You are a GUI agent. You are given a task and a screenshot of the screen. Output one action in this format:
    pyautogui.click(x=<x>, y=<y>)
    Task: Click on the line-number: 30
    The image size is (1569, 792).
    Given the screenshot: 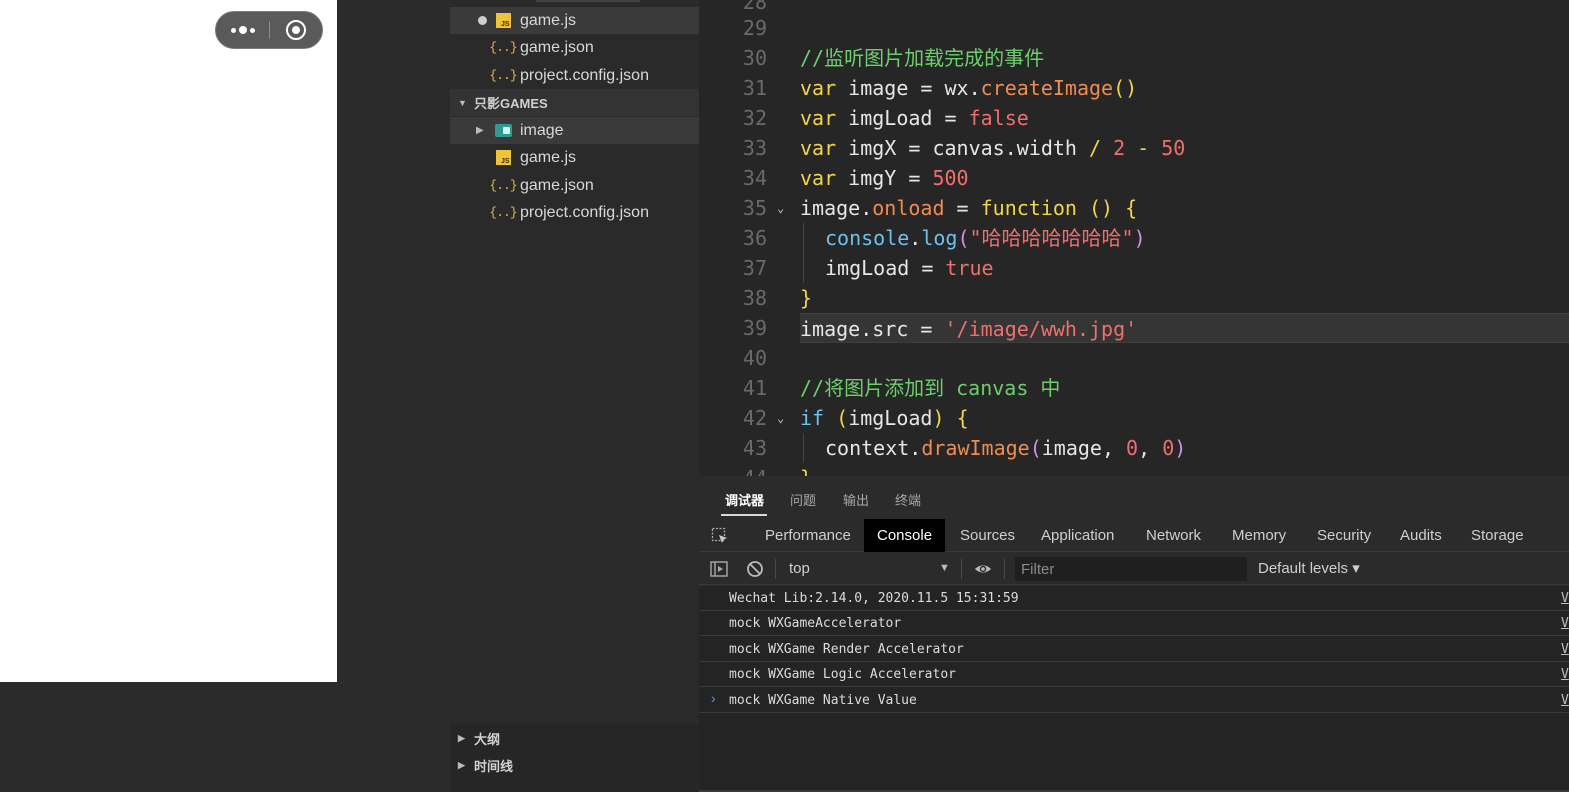 What is the action you would take?
    pyautogui.click(x=754, y=58)
    